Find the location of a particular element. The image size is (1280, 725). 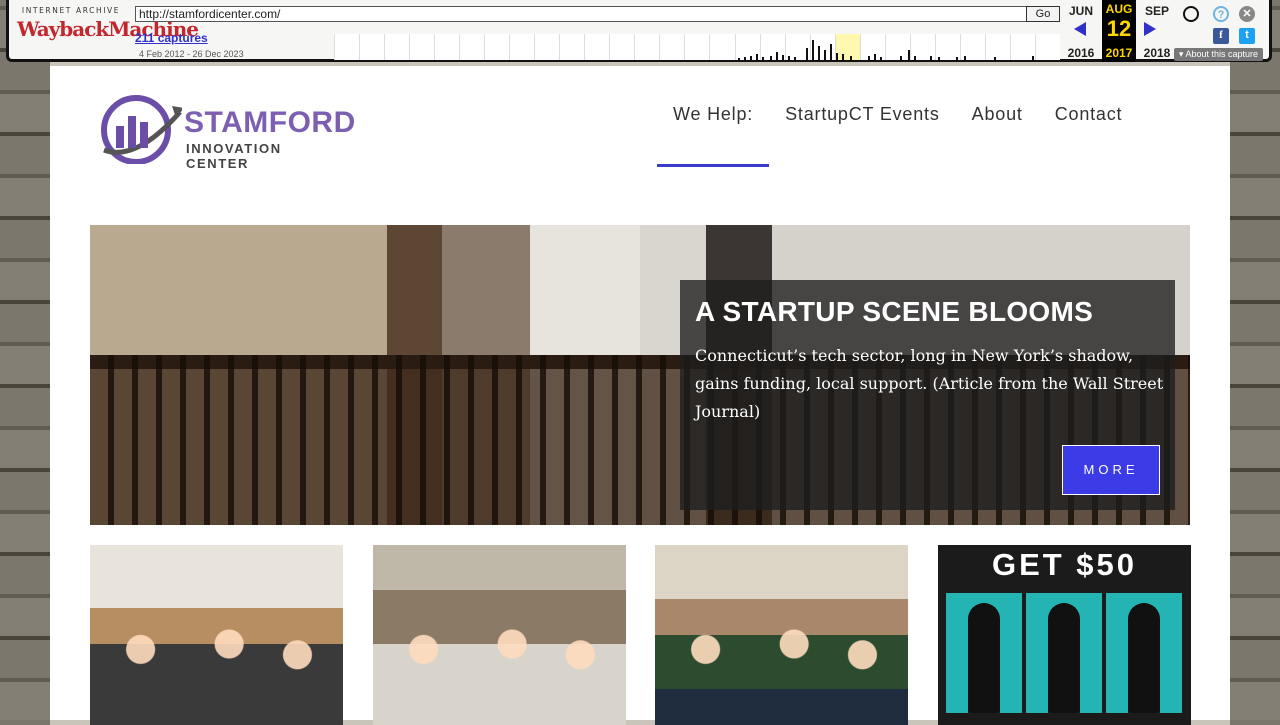

capture-range: 4 Feb 2012 - 26 Dec 2023 is located at coordinates (191, 54).